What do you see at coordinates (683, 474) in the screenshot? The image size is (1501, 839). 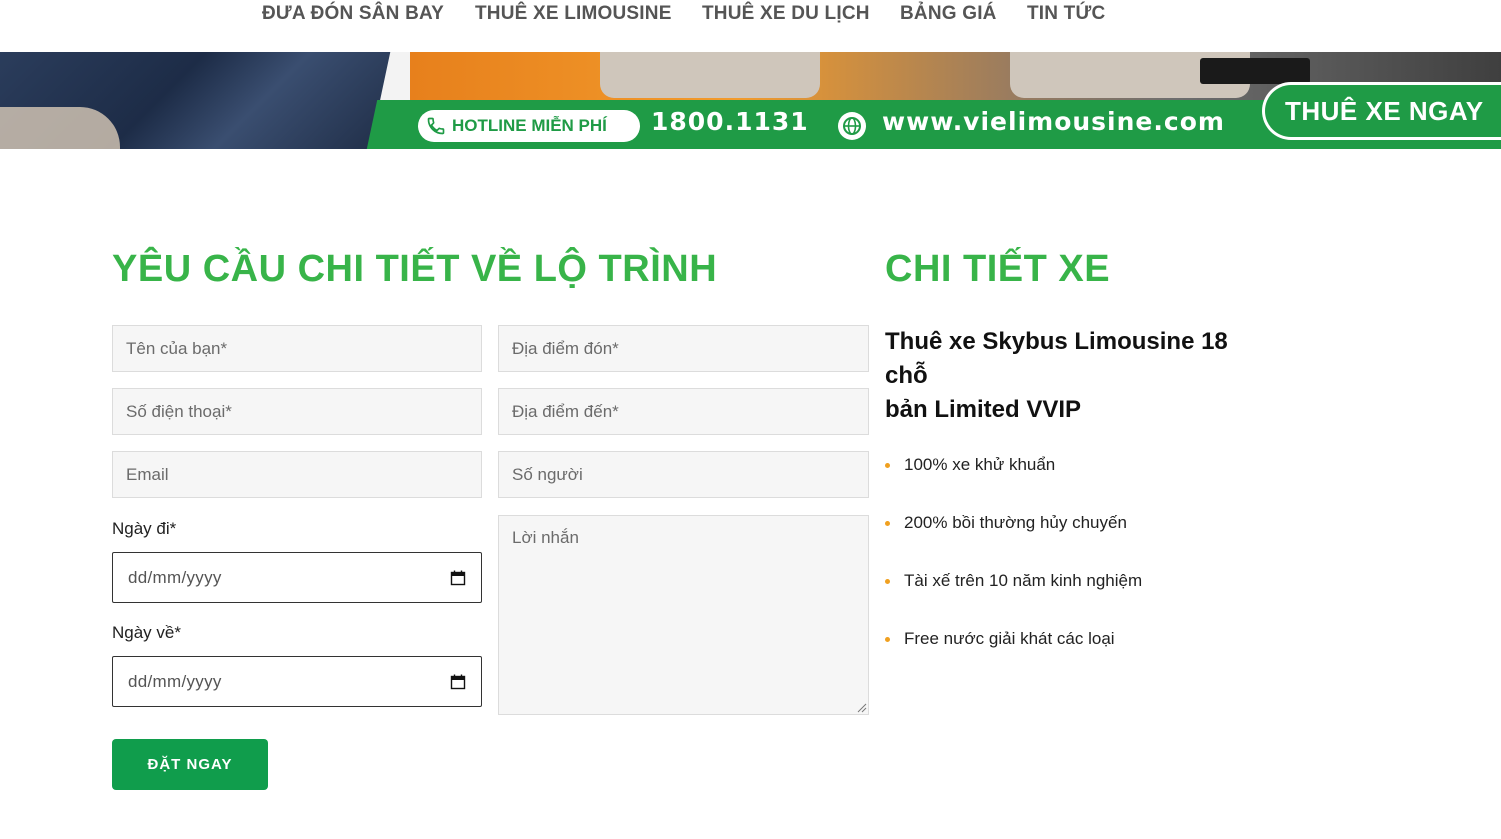 I see `passenger-count-input` at bounding box center [683, 474].